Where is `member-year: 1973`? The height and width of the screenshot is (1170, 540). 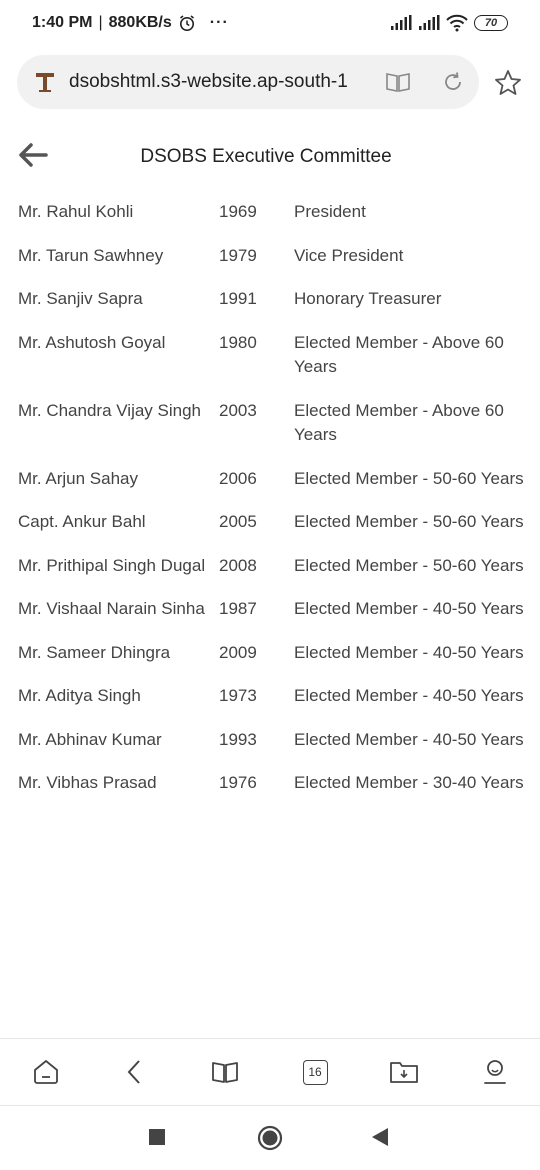 member-year: 1973 is located at coordinates (238, 695).